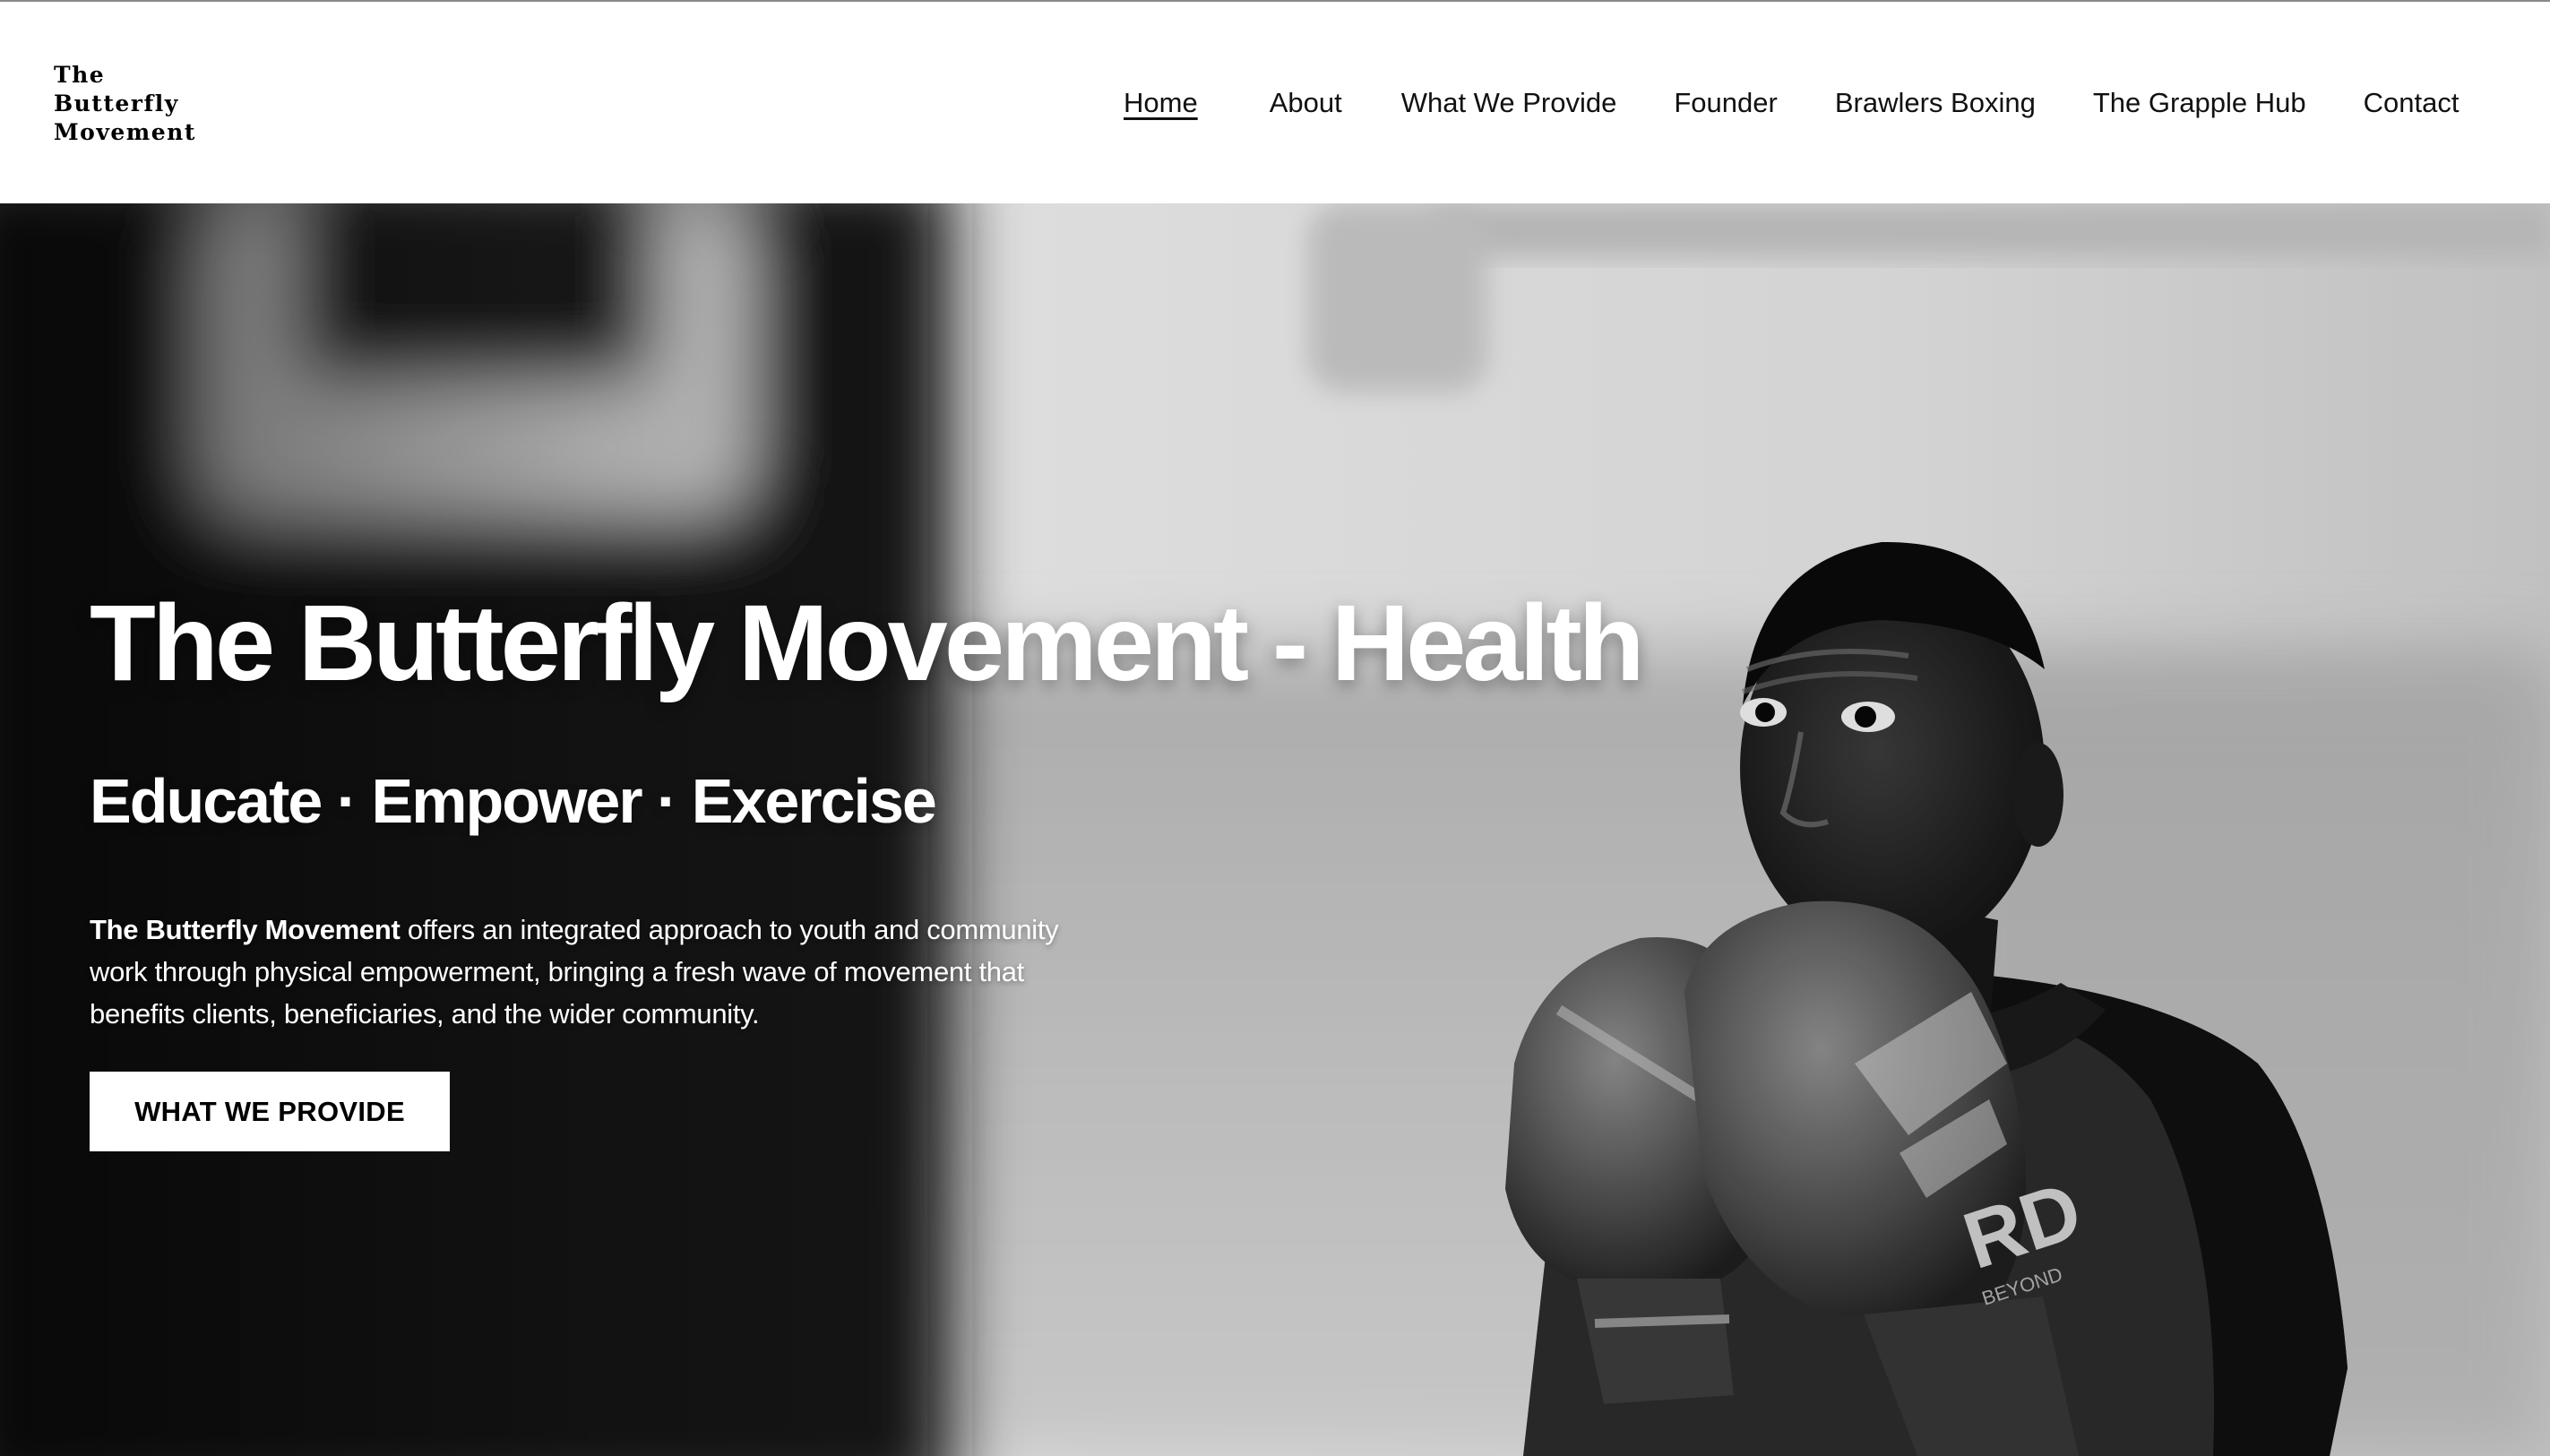 The height and width of the screenshot is (1456, 2550). What do you see at coordinates (1306, 103) in the screenshot?
I see `nav-link-about: About` at bounding box center [1306, 103].